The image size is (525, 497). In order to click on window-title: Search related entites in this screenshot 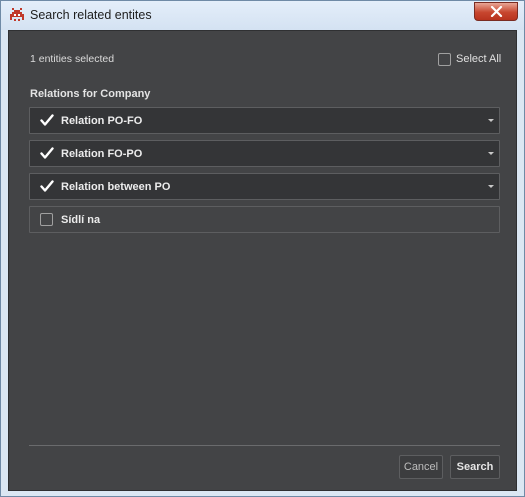, I will do `click(91, 15)`.